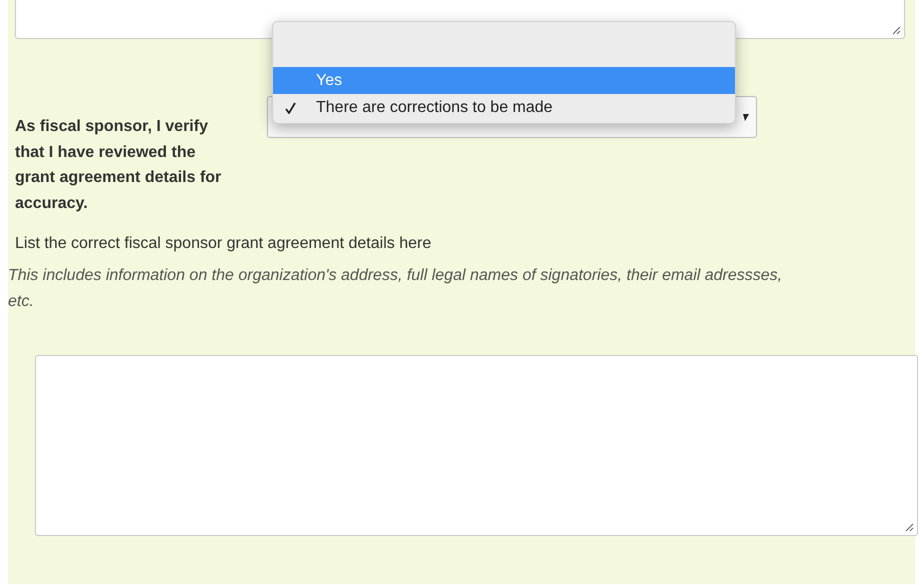  Describe the element at coordinates (118, 165) in the screenshot. I see `question-label: As fiscal sponsor, I verify that I have reviewed the grant agreement details for accuracy.` at that location.